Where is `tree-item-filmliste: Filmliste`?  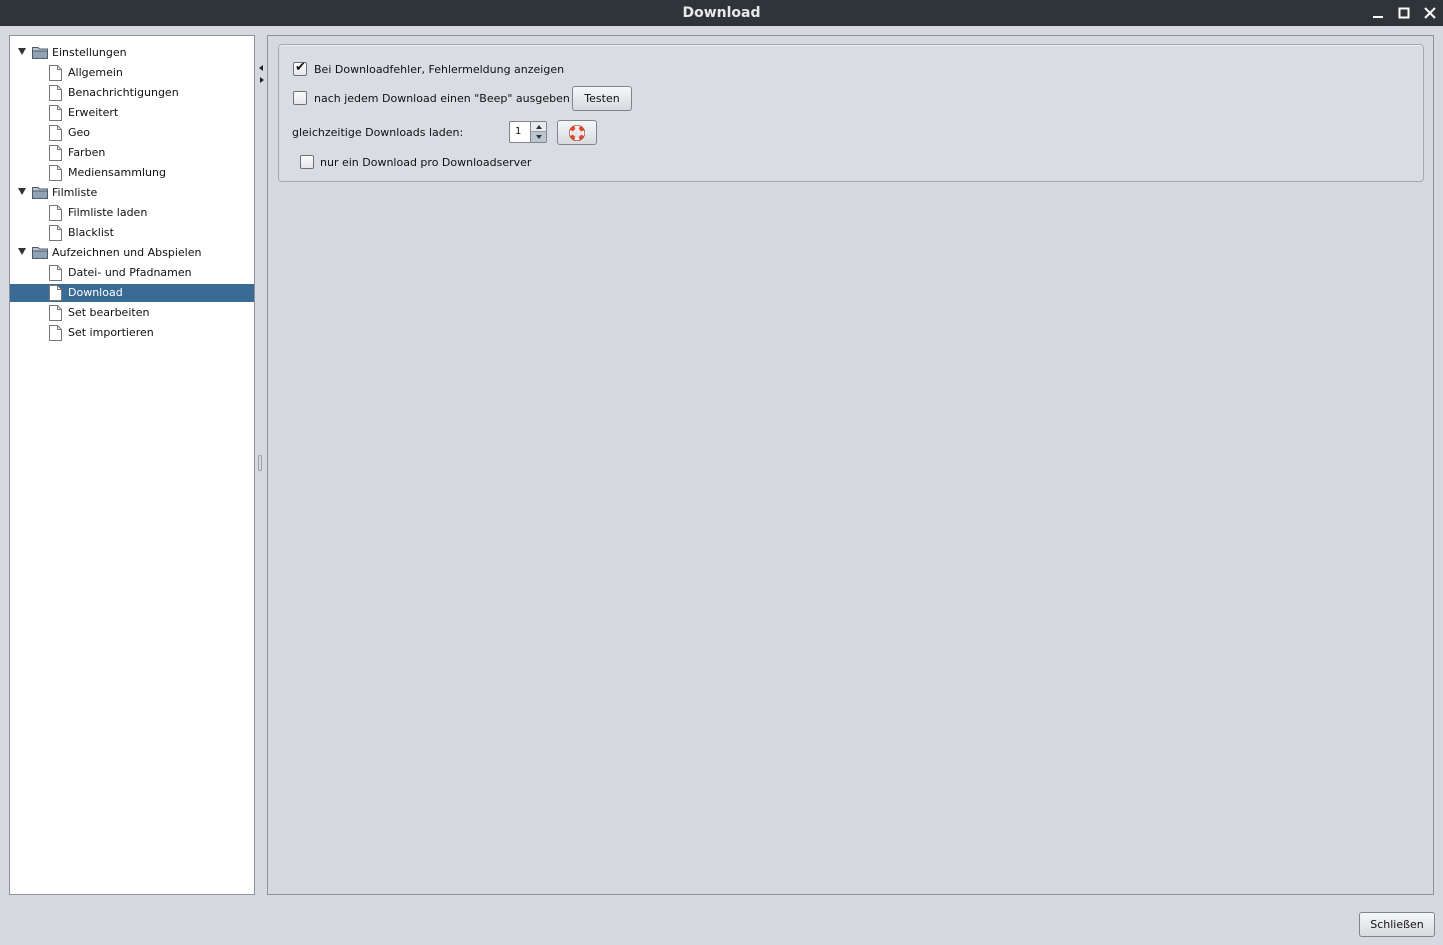 tree-item-filmliste: Filmliste is located at coordinates (132, 193).